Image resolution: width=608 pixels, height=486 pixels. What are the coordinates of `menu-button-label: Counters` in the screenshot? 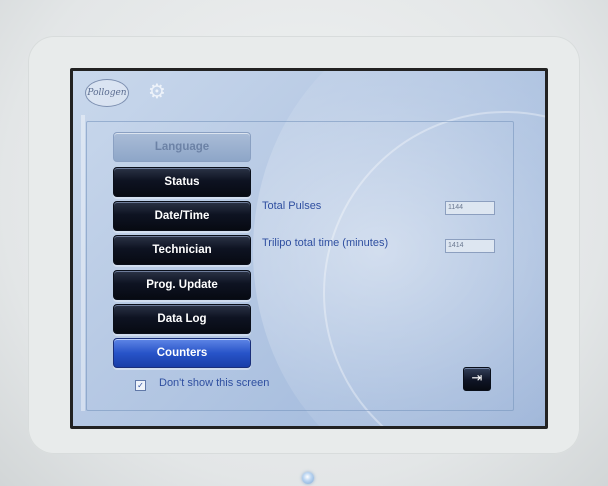 It's located at (182, 353).